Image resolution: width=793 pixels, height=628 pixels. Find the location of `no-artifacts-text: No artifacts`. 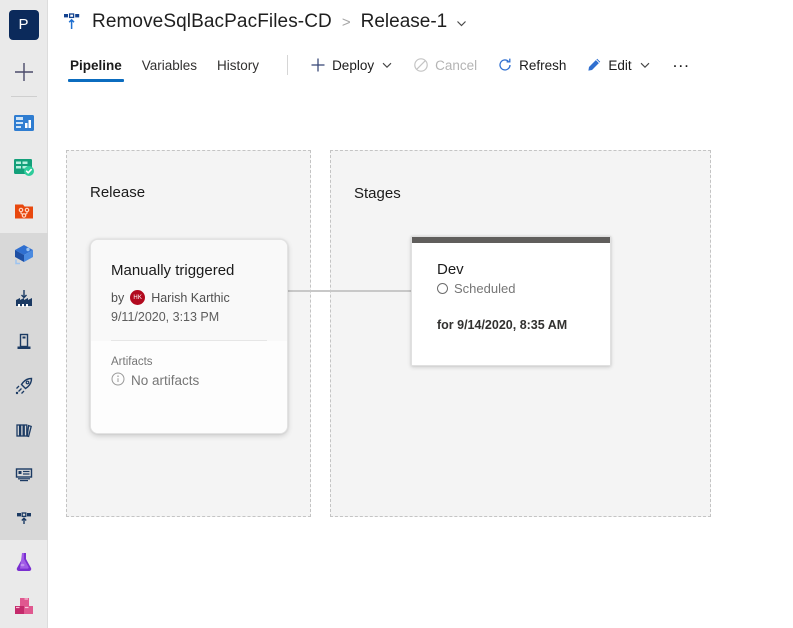

no-artifacts-text: No artifacts is located at coordinates (165, 380).